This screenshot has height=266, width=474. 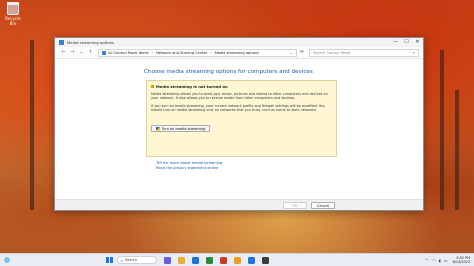 I want to click on taskbar-search: ⌕ Search, so click(x=136, y=260).